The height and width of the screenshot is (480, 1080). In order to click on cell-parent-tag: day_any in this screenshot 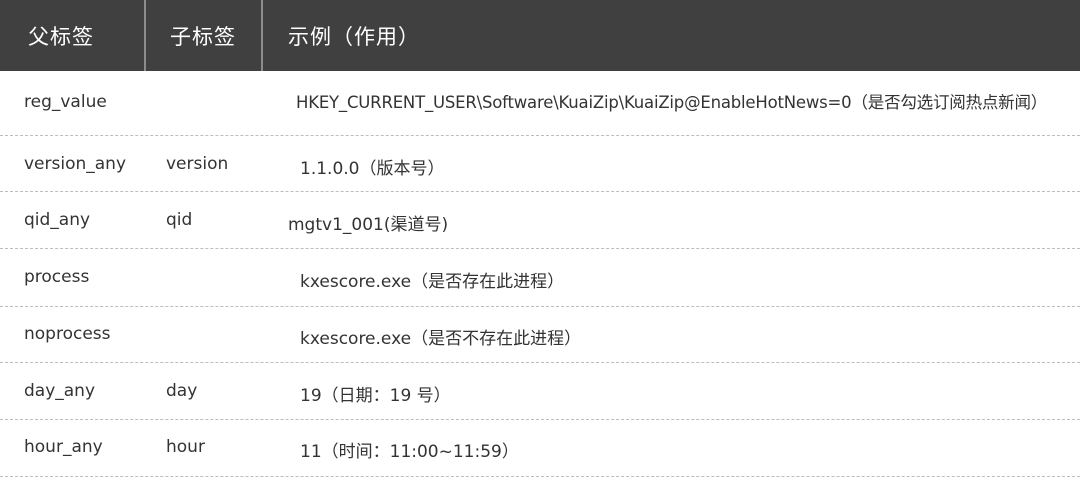, I will do `click(60, 391)`.